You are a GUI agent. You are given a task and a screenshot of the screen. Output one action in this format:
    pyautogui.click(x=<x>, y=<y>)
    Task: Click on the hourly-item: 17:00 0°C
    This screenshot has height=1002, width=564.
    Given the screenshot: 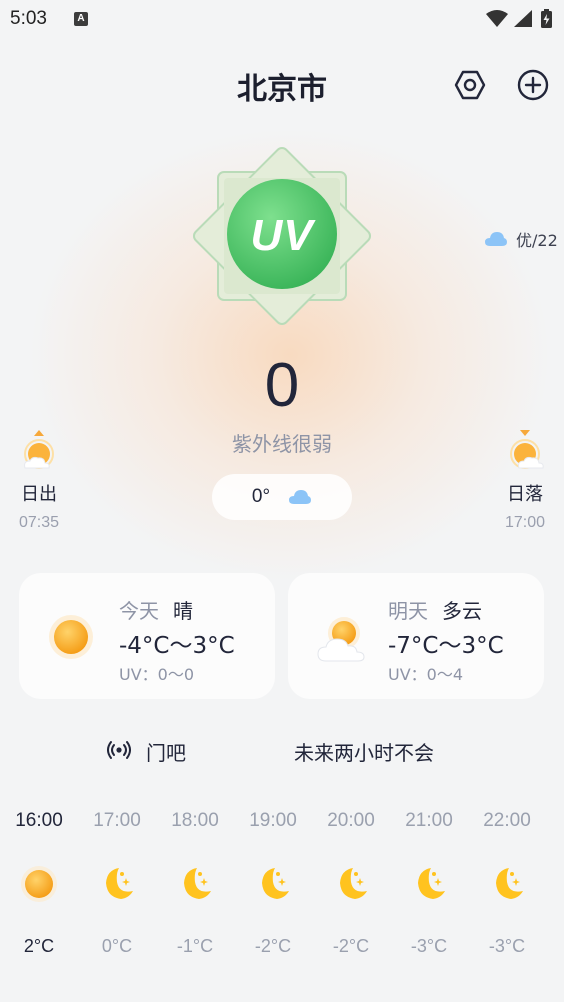 What is the action you would take?
    pyautogui.click(x=117, y=883)
    